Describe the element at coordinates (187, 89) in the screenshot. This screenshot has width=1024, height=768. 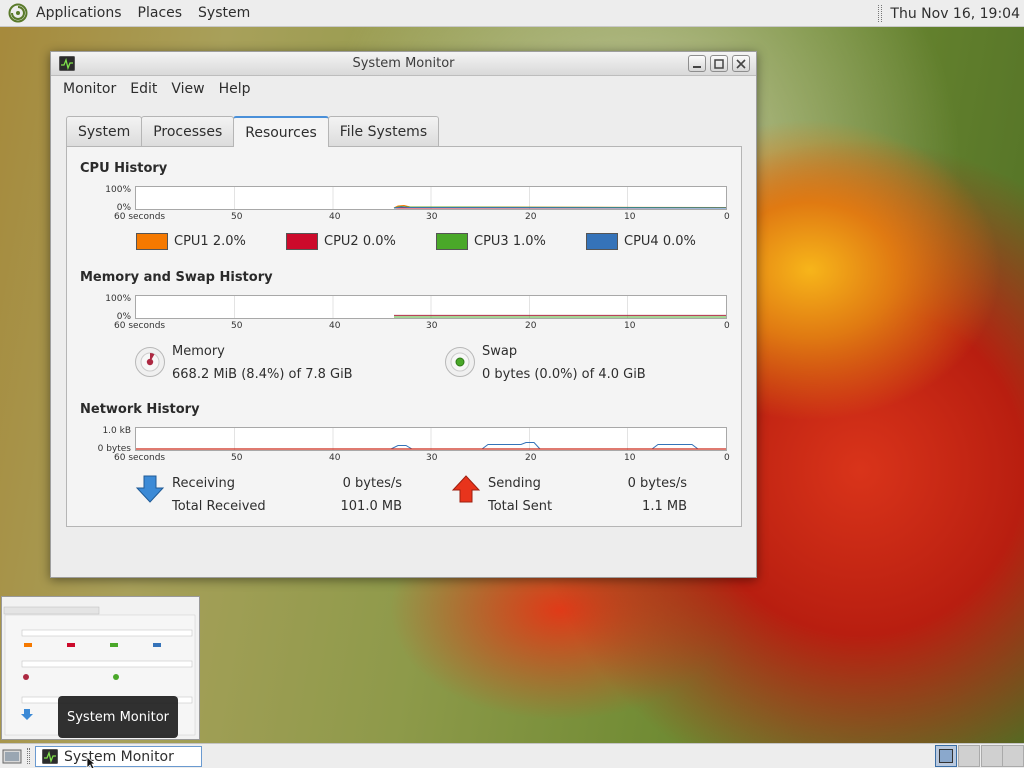
I see `menu-view: View` at that location.